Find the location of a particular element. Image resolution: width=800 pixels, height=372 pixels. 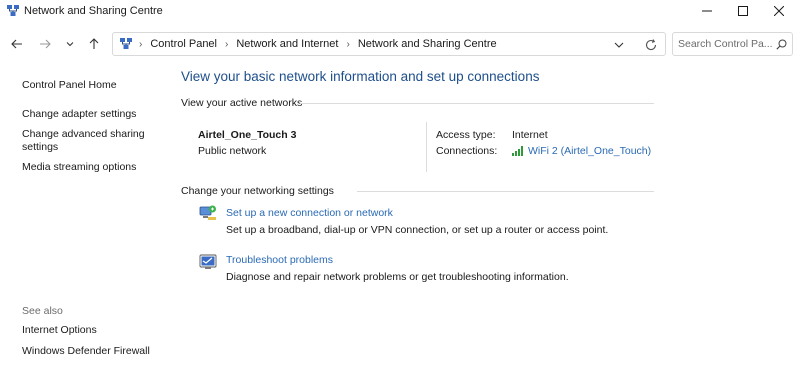

maximize-icon is located at coordinates (743, 11).